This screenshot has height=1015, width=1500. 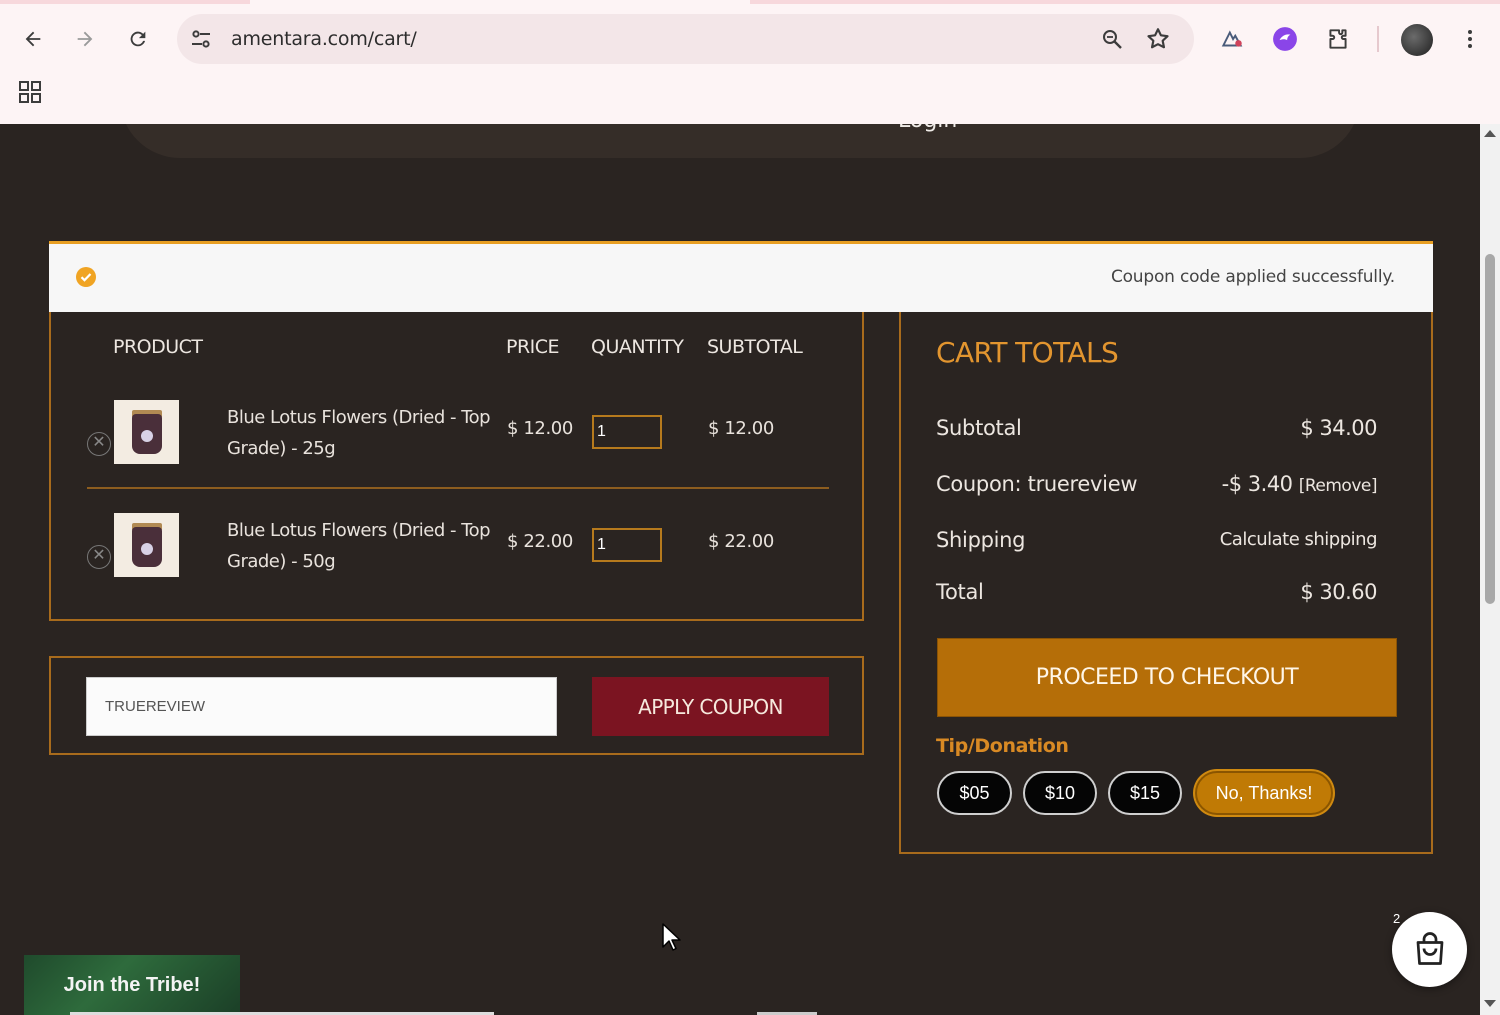 I want to click on browser-toolbar: amentara.com/cart/, so click(x=750, y=62).